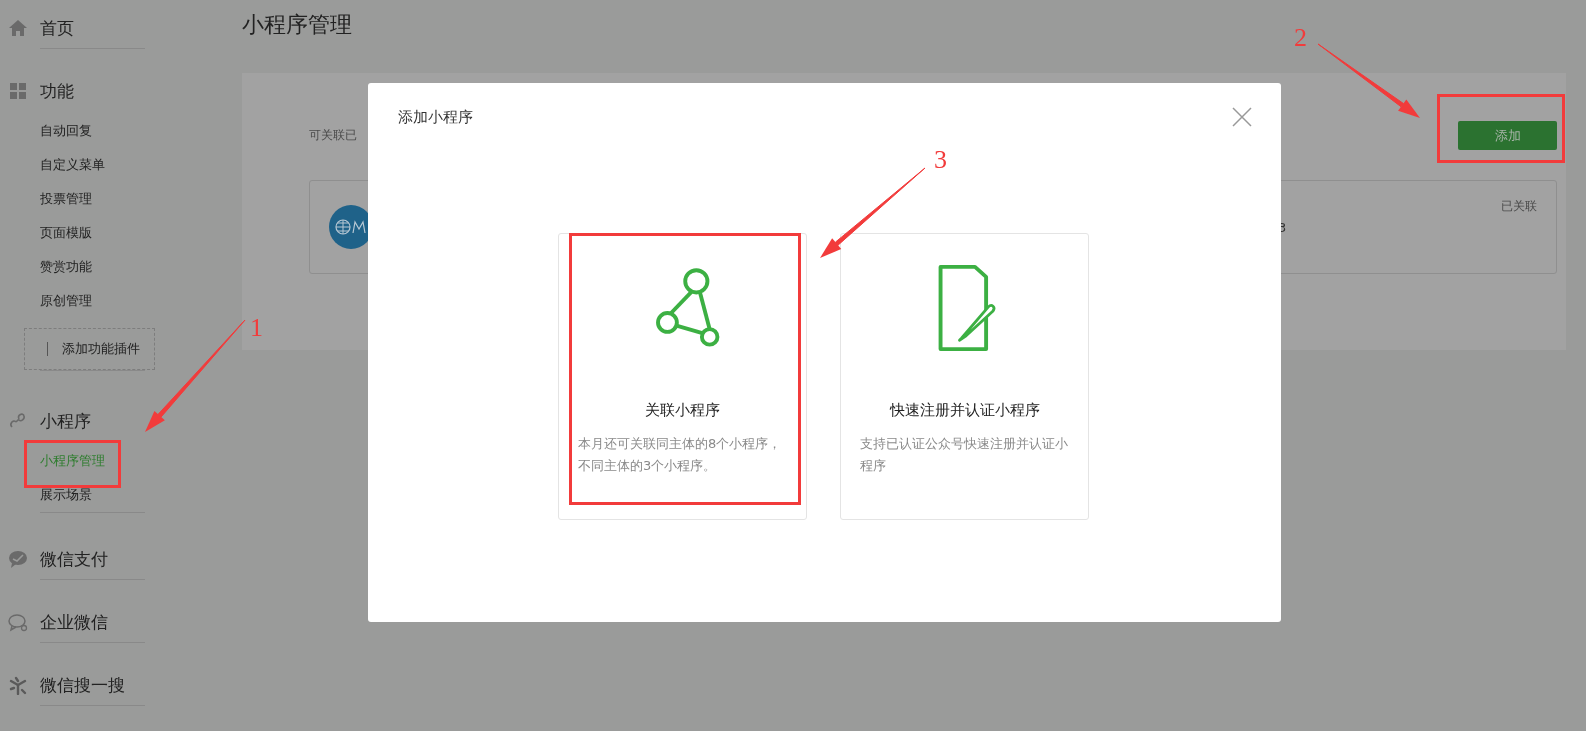 This screenshot has width=1586, height=731. What do you see at coordinates (1300, 37) in the screenshot?
I see `annotation-number: 2` at bounding box center [1300, 37].